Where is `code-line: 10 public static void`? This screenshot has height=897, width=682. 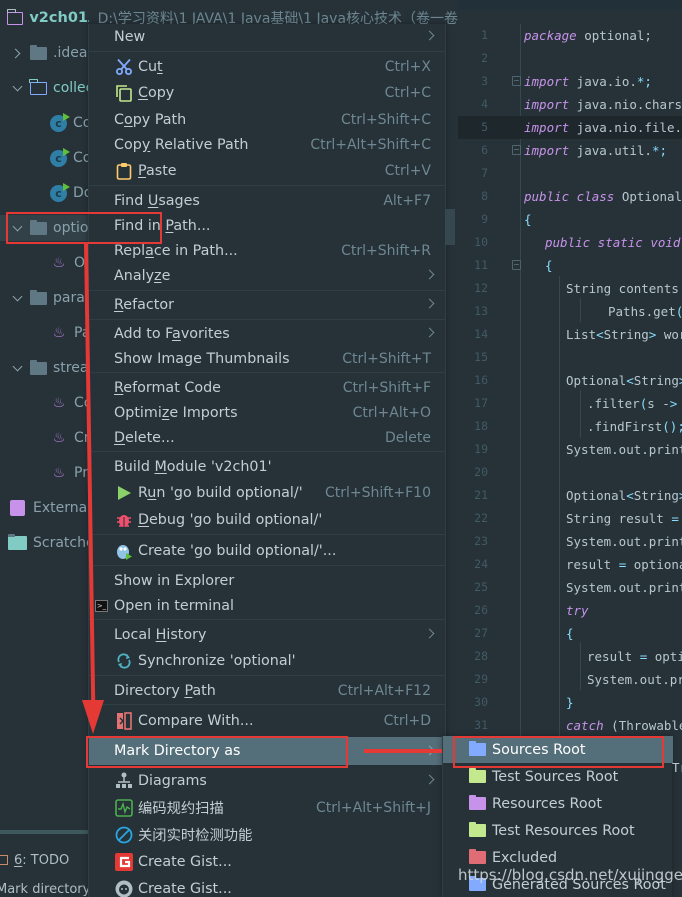 code-line: 10 public static void is located at coordinates (570, 242).